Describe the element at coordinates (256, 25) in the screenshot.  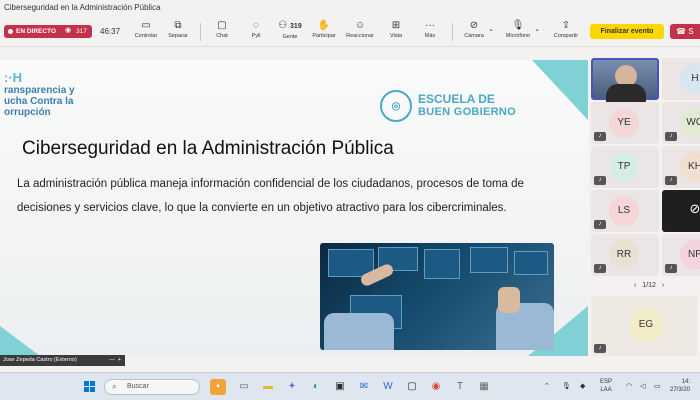
I see `qa-icon: ◌` at that location.